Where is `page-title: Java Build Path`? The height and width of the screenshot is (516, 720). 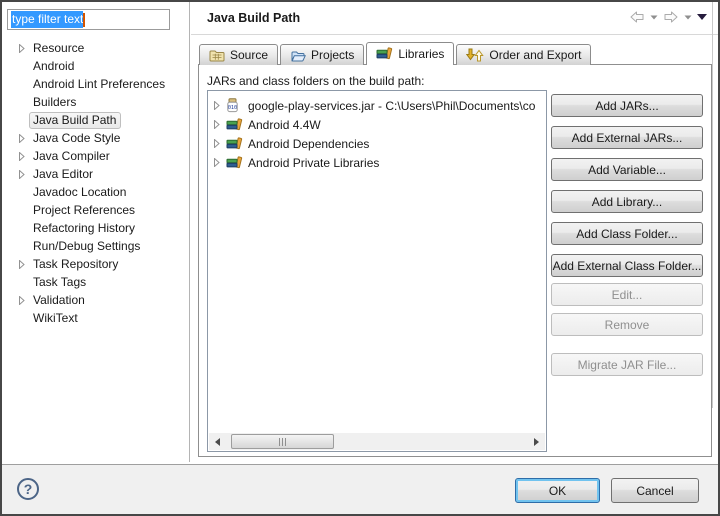 page-title: Java Build Path is located at coordinates (254, 18).